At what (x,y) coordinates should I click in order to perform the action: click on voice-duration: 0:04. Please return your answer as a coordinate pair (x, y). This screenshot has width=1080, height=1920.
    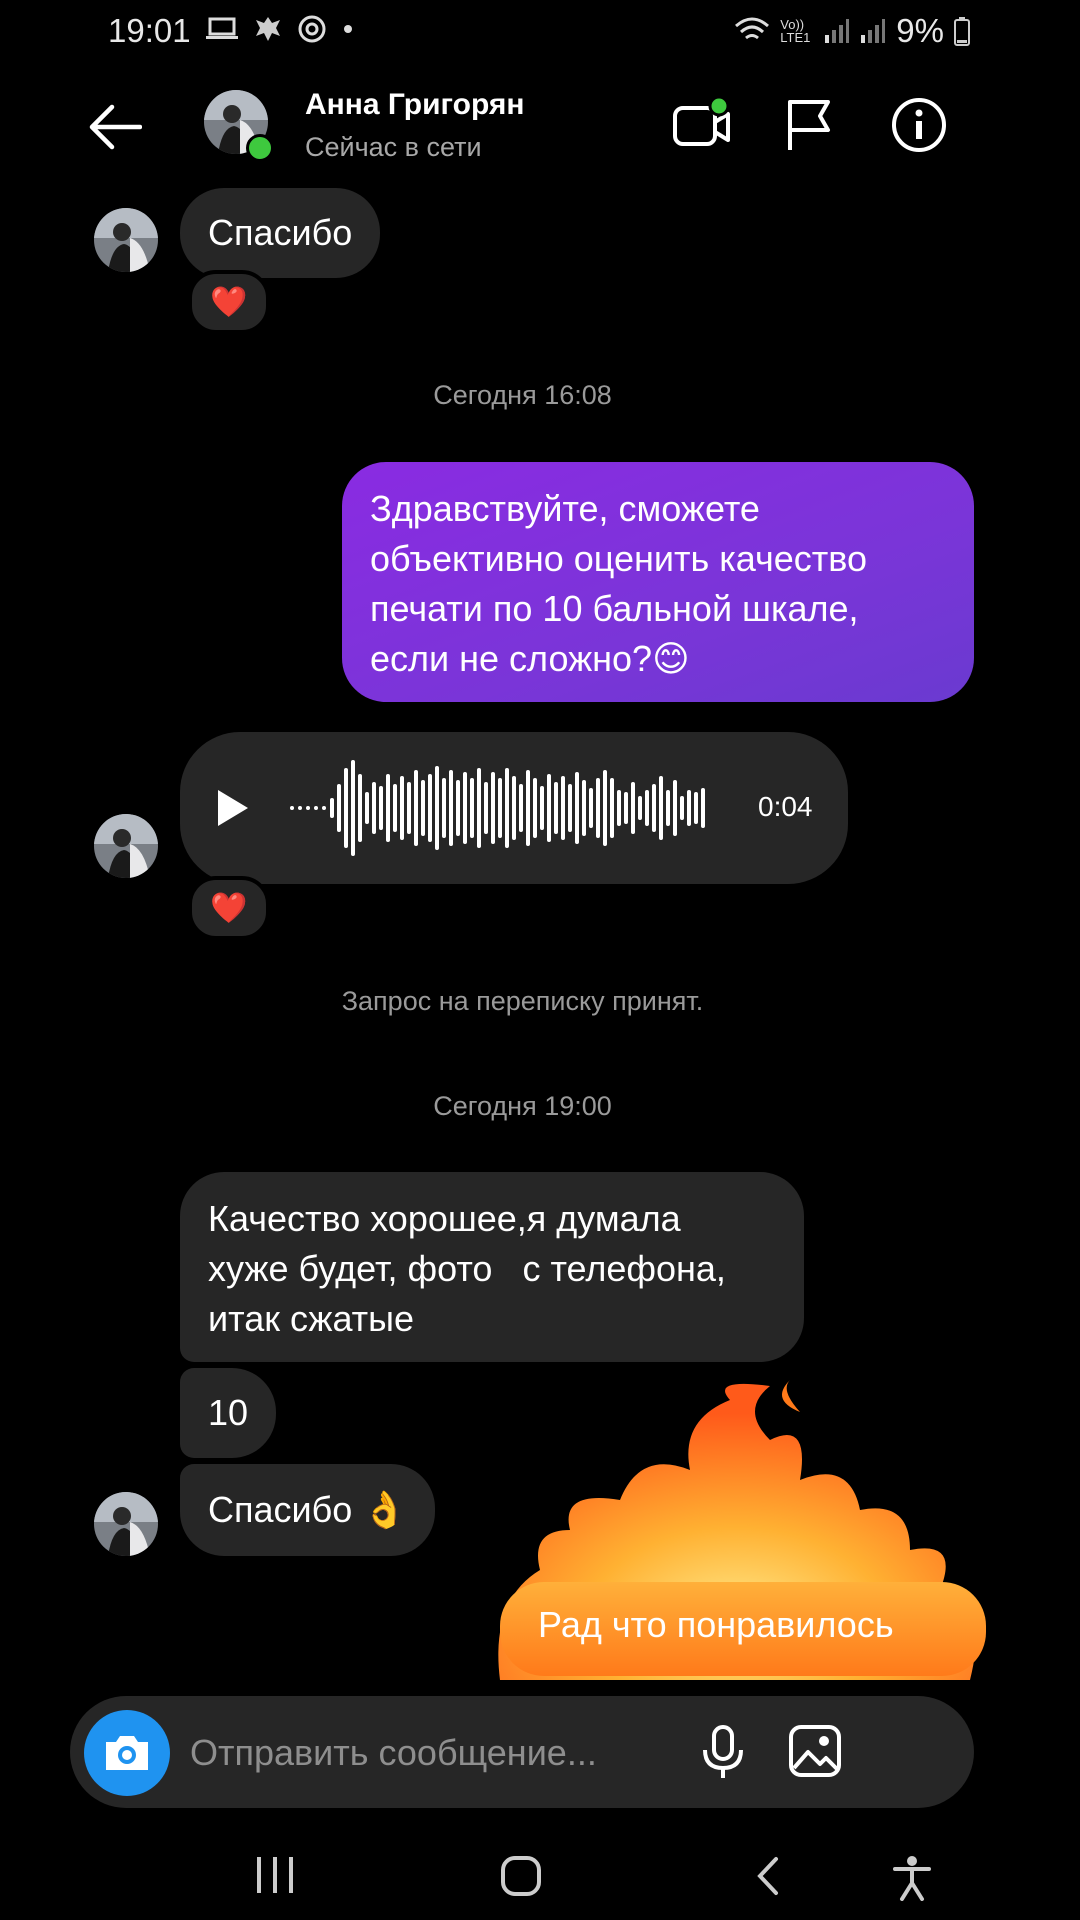
    Looking at the image, I should click on (785, 806).